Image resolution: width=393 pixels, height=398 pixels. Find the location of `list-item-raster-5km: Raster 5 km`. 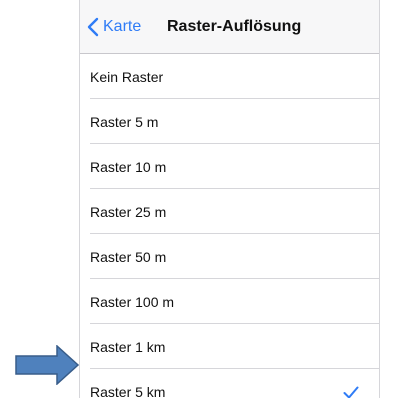

list-item-raster-5km: Raster 5 km is located at coordinates (229, 383).